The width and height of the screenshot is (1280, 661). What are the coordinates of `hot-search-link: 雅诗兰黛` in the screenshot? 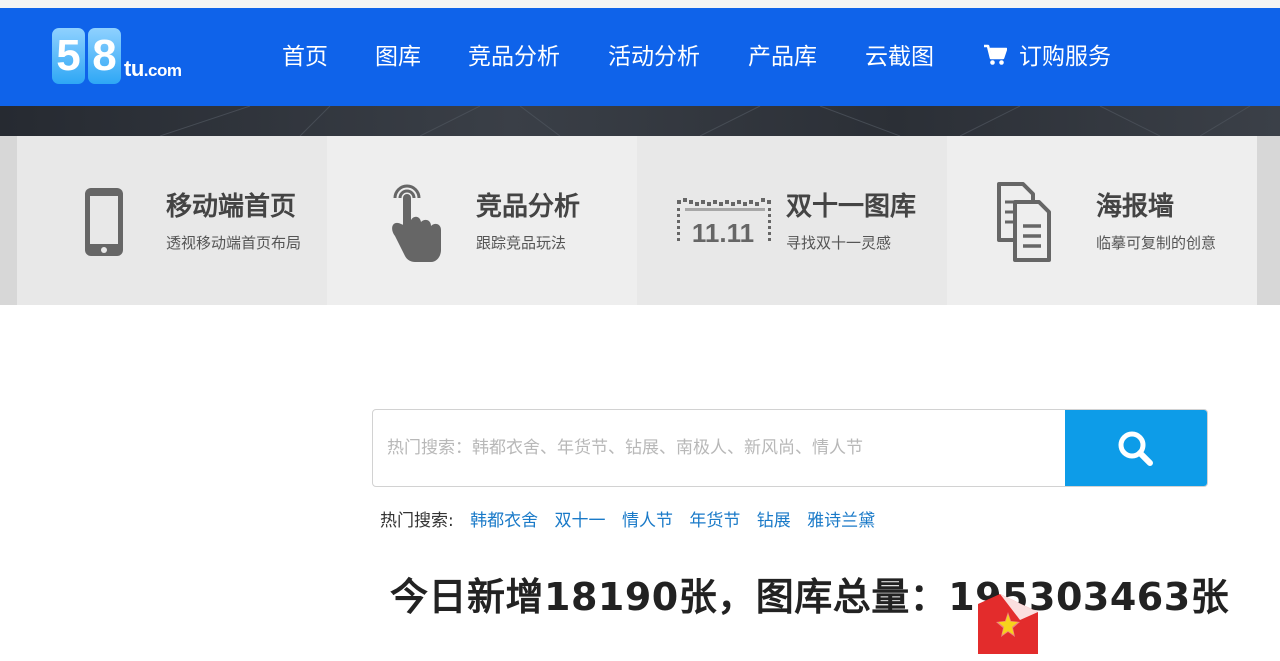 It's located at (841, 521).